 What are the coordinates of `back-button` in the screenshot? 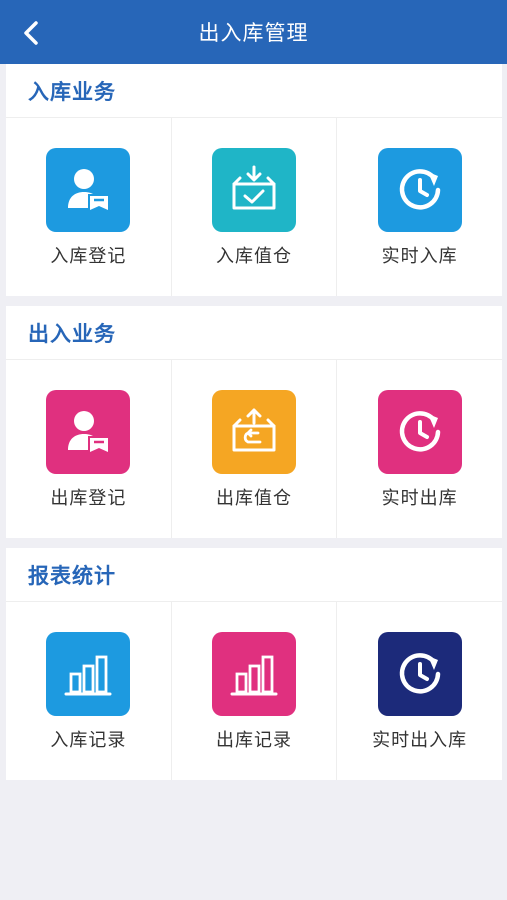 It's located at (32, 33).